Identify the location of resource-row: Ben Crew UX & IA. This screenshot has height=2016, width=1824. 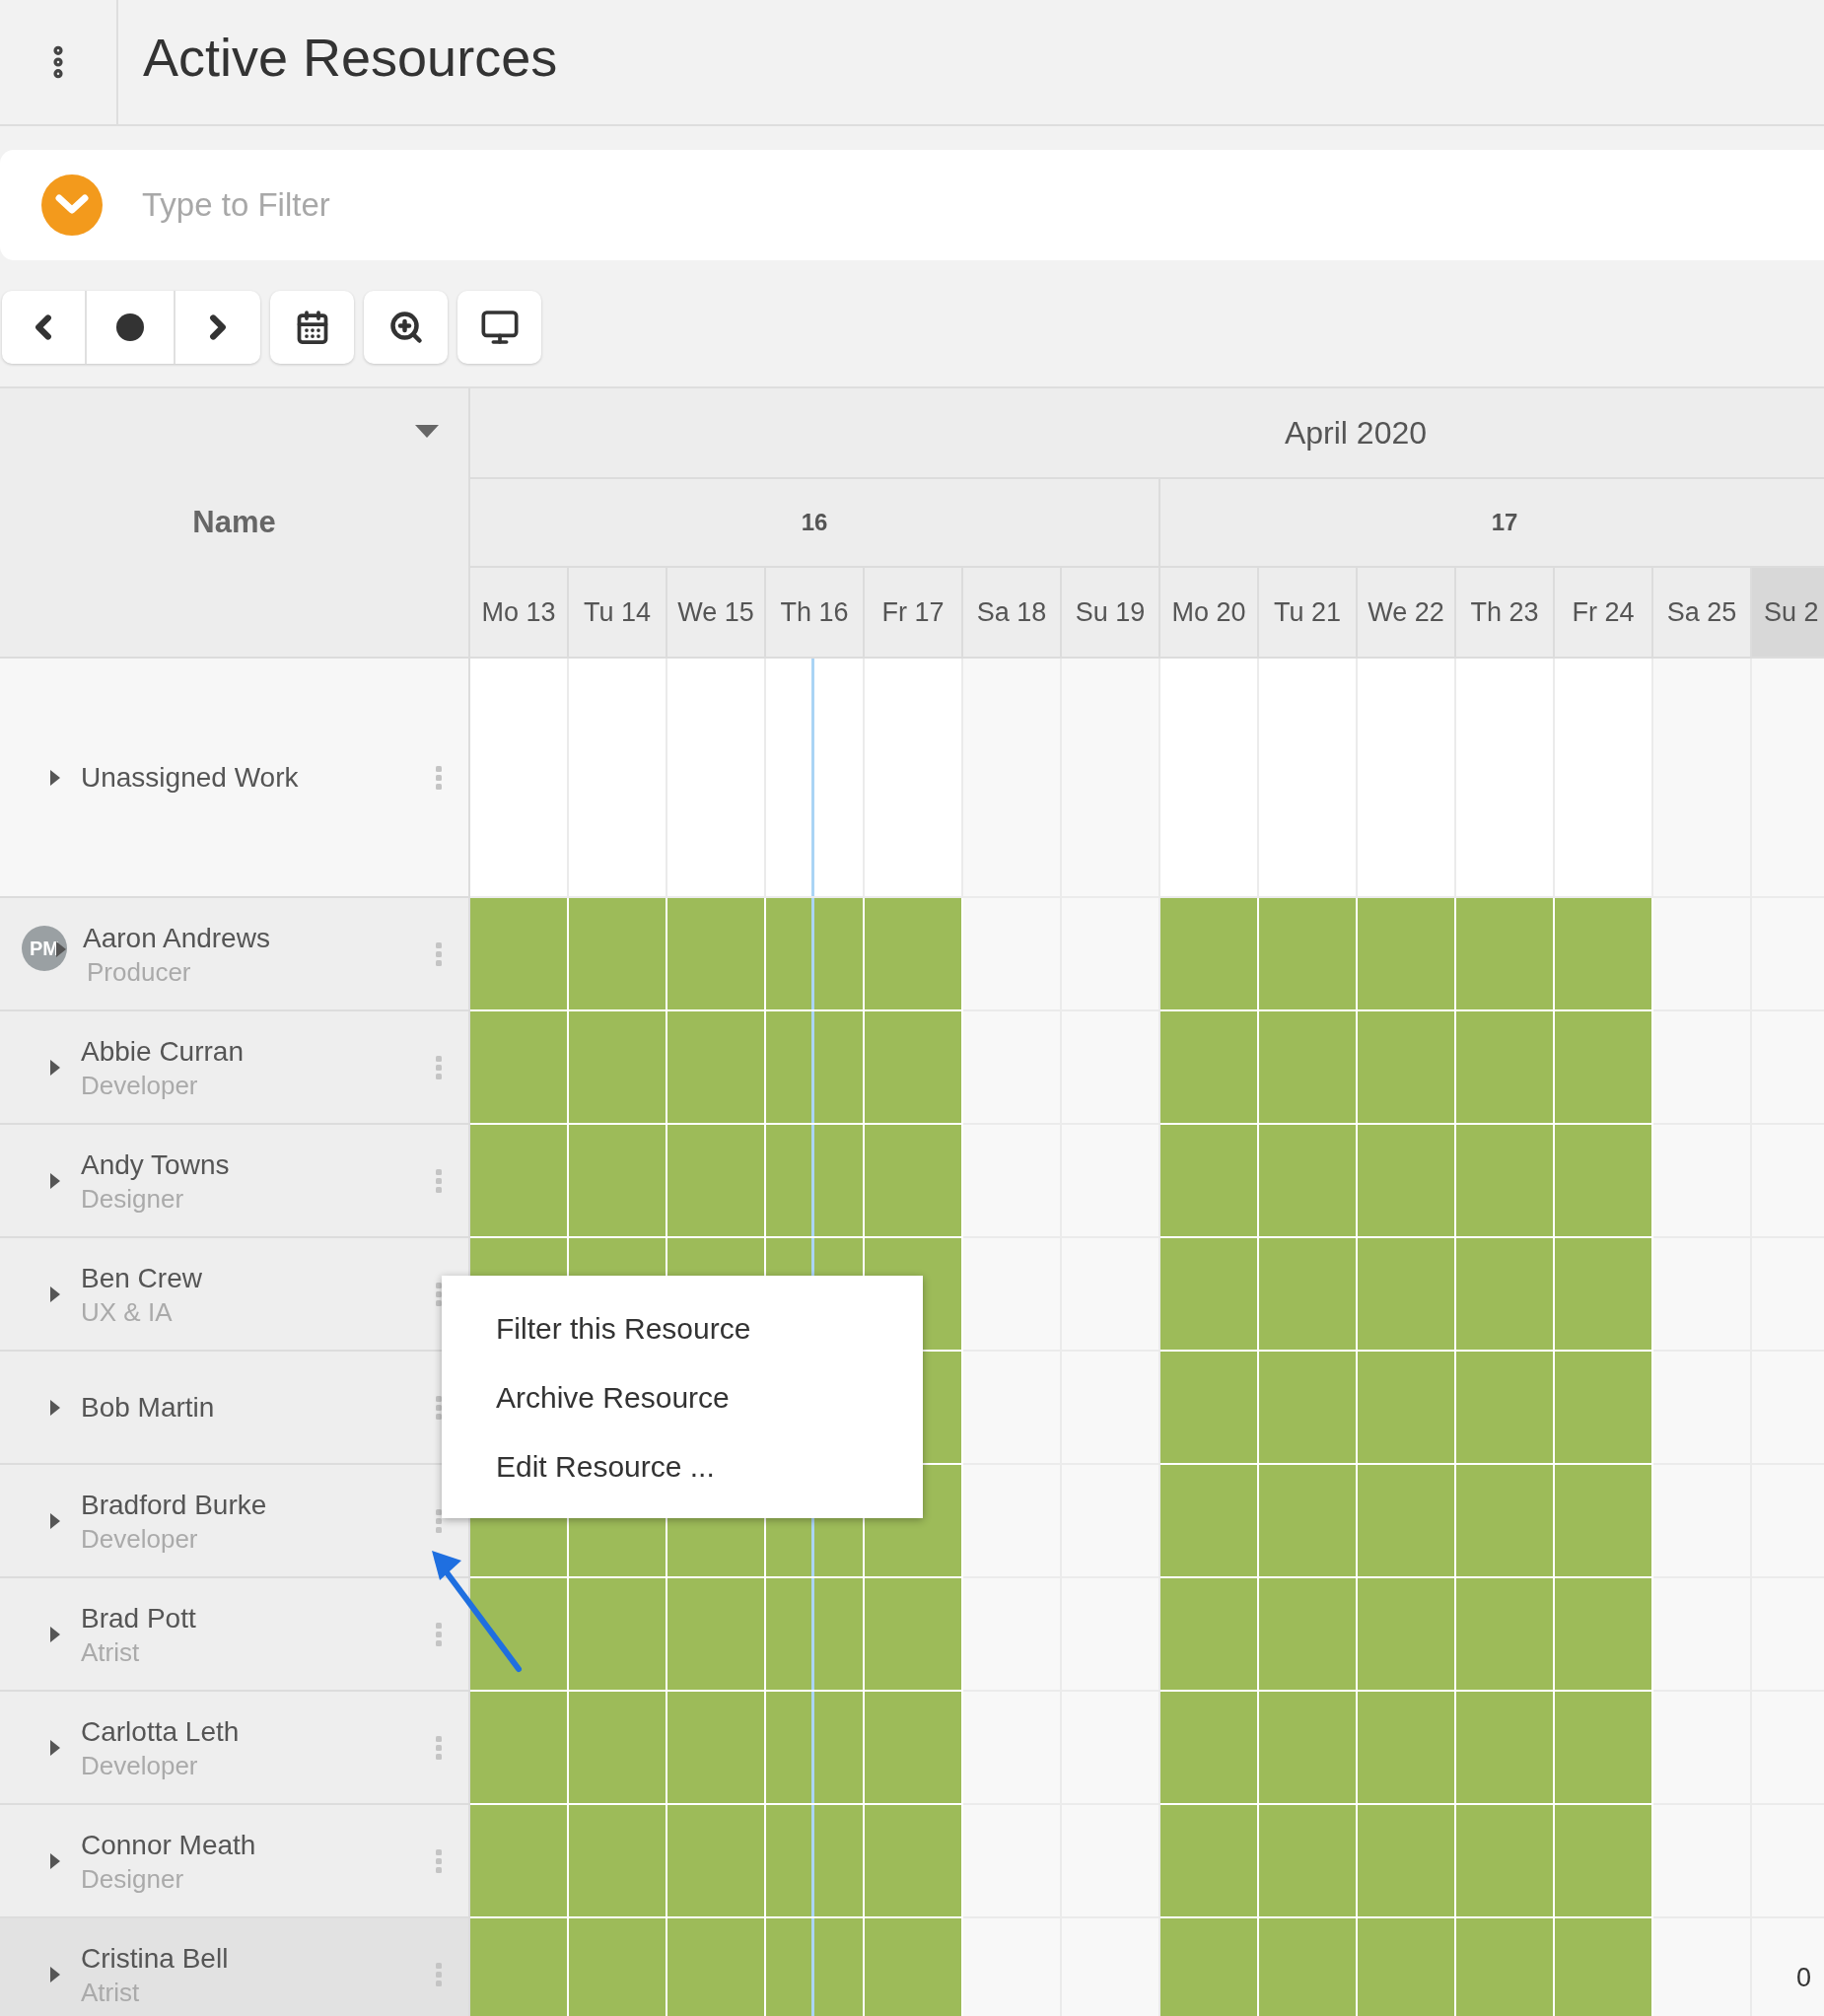
(235, 1295).